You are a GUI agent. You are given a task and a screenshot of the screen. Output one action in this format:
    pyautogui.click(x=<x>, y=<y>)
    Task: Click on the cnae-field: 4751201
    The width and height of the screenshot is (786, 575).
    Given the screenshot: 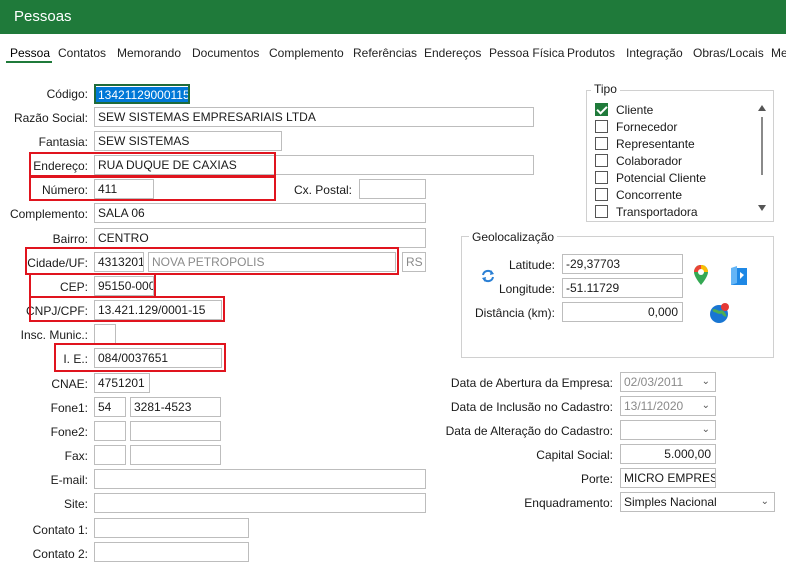 What is the action you would take?
    pyautogui.click(x=122, y=383)
    